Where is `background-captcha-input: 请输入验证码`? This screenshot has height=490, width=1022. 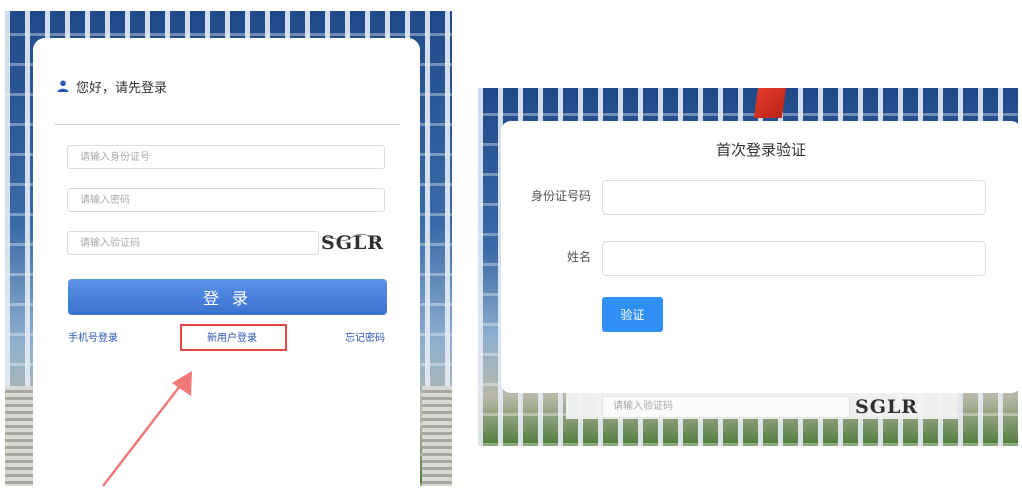 background-captcha-input: 请输入验证码 is located at coordinates (726, 407).